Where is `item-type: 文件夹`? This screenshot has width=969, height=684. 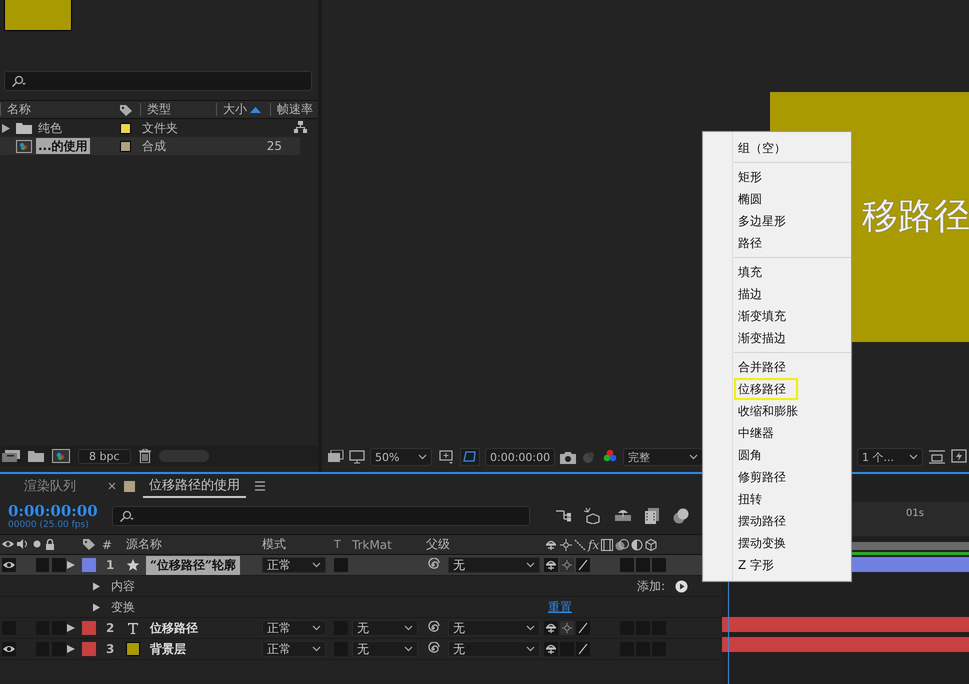
item-type: 文件夹 is located at coordinates (160, 128).